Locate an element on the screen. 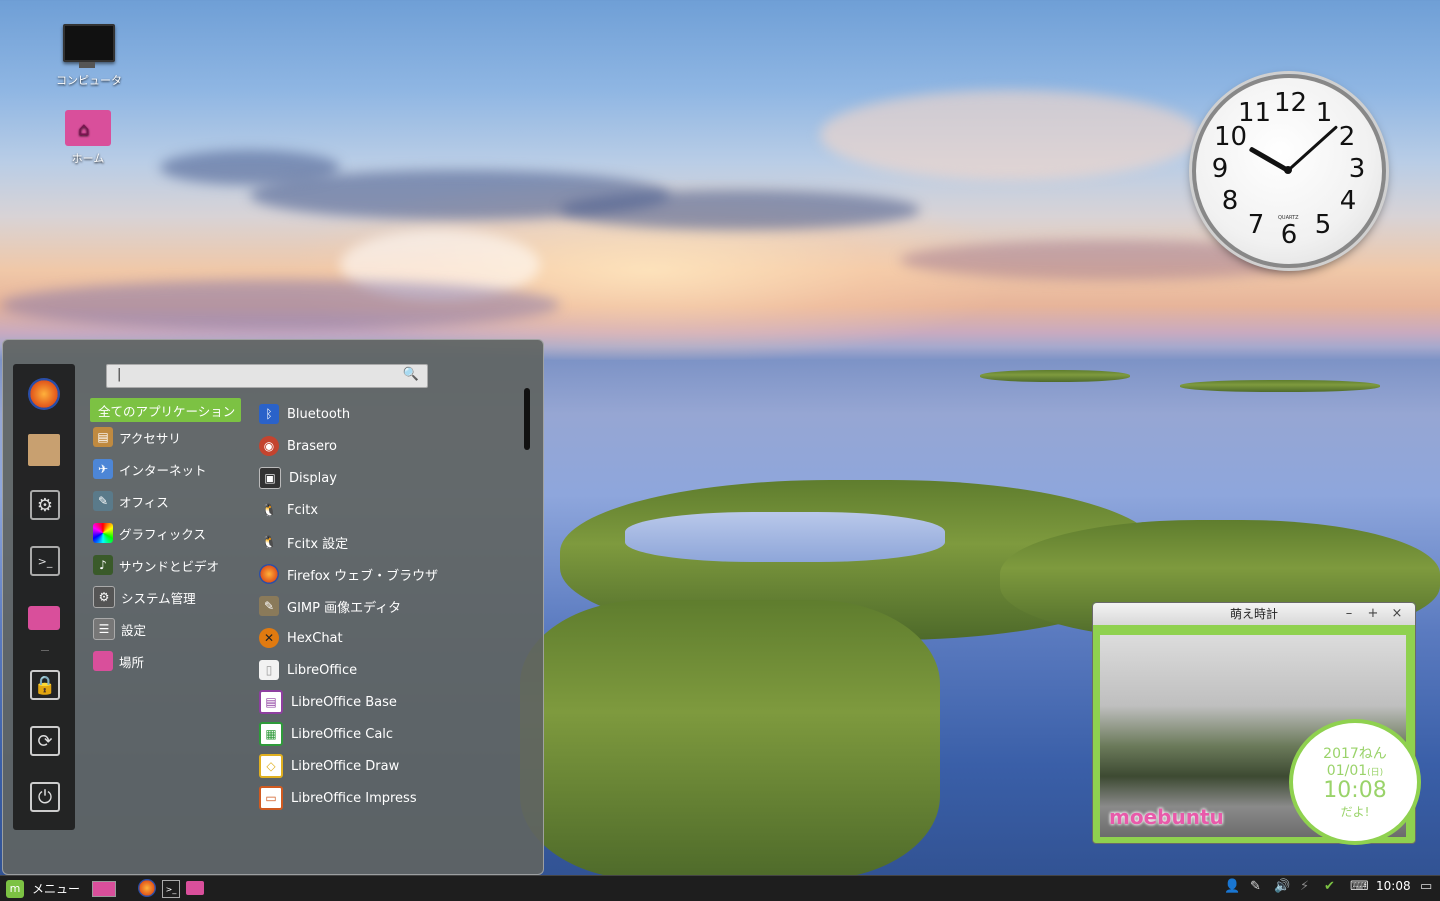  moe-speech-bubble: 2017ねん 01/01(日) 10:08 だよ! is located at coordinates (1355, 782).